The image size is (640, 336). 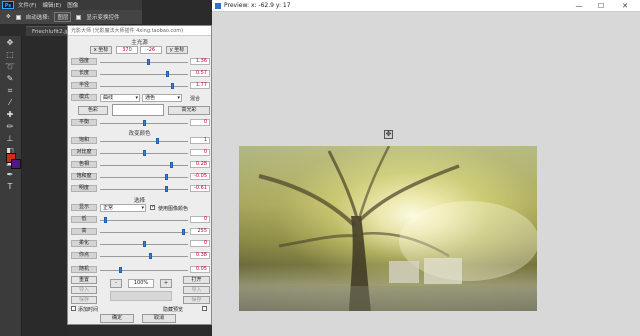 I want to click on intensity-label: 强度, so click(x=84, y=61).